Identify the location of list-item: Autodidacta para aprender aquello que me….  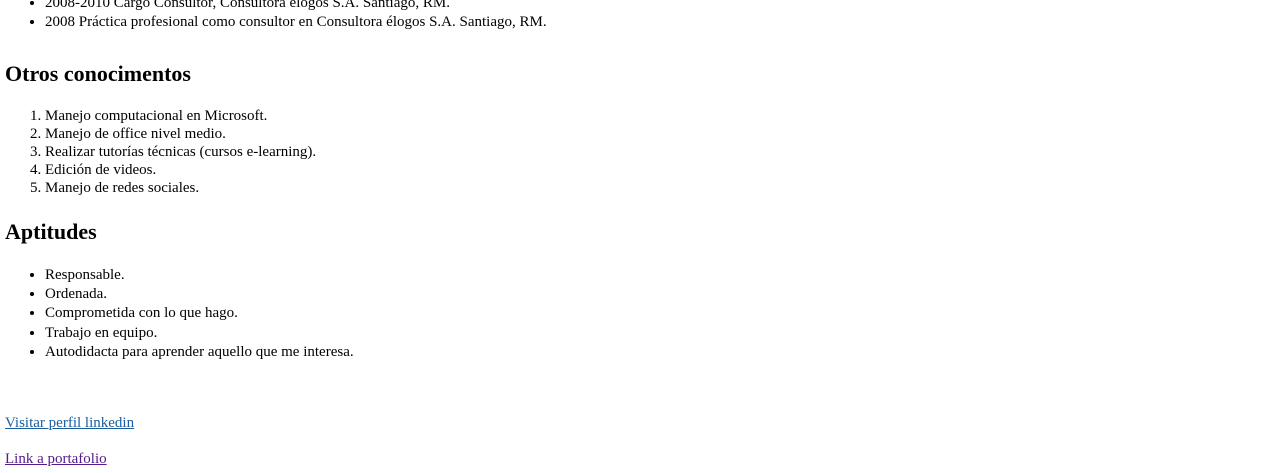
(199, 352).